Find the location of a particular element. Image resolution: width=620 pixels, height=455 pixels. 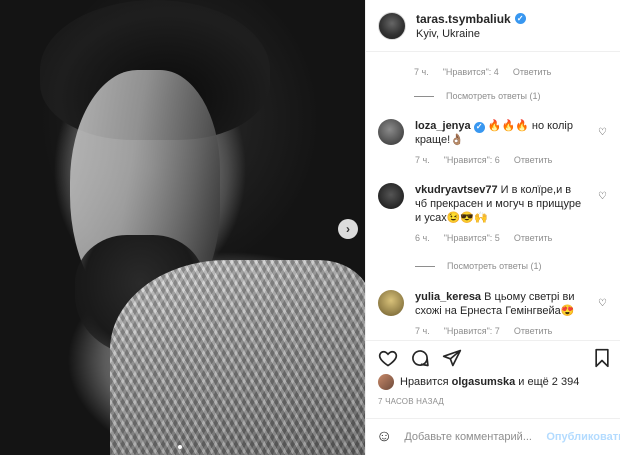

add-comment-bar: ☺ Опубликовать is located at coordinates (493, 436).